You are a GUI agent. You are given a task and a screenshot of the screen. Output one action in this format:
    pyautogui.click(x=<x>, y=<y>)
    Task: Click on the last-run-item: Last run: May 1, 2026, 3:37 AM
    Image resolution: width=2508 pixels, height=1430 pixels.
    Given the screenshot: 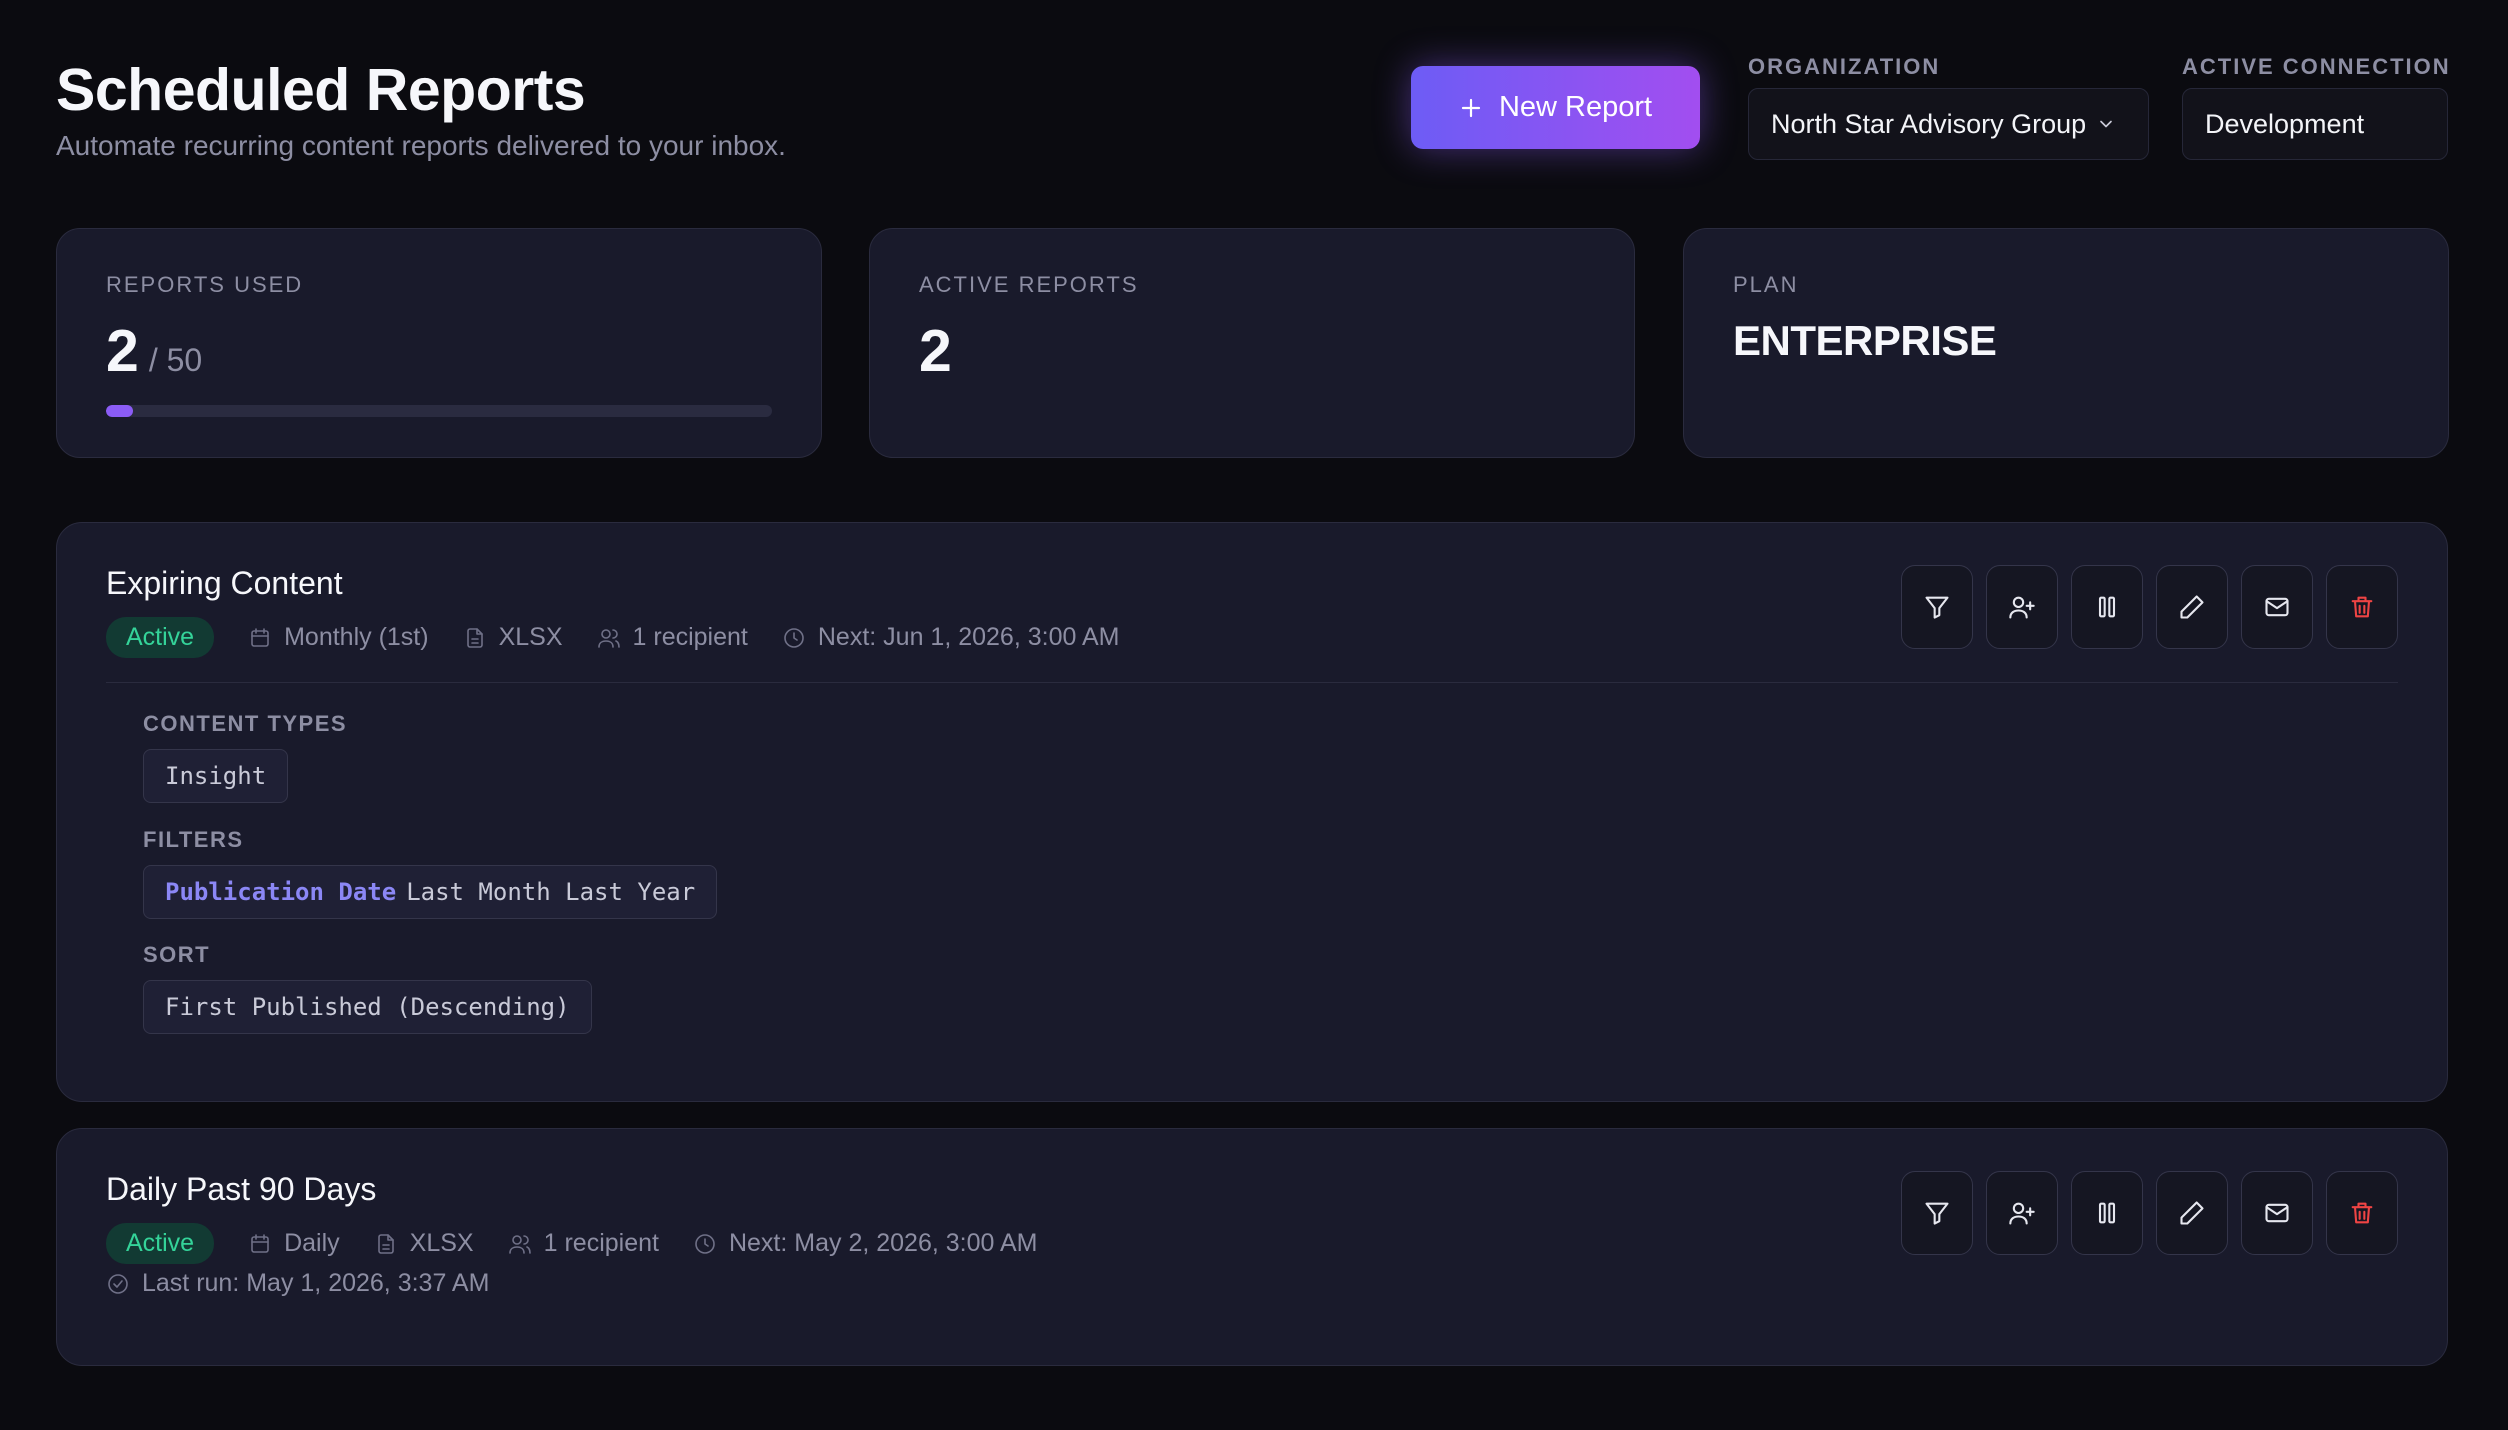 What is the action you would take?
    pyautogui.click(x=297, y=1283)
    